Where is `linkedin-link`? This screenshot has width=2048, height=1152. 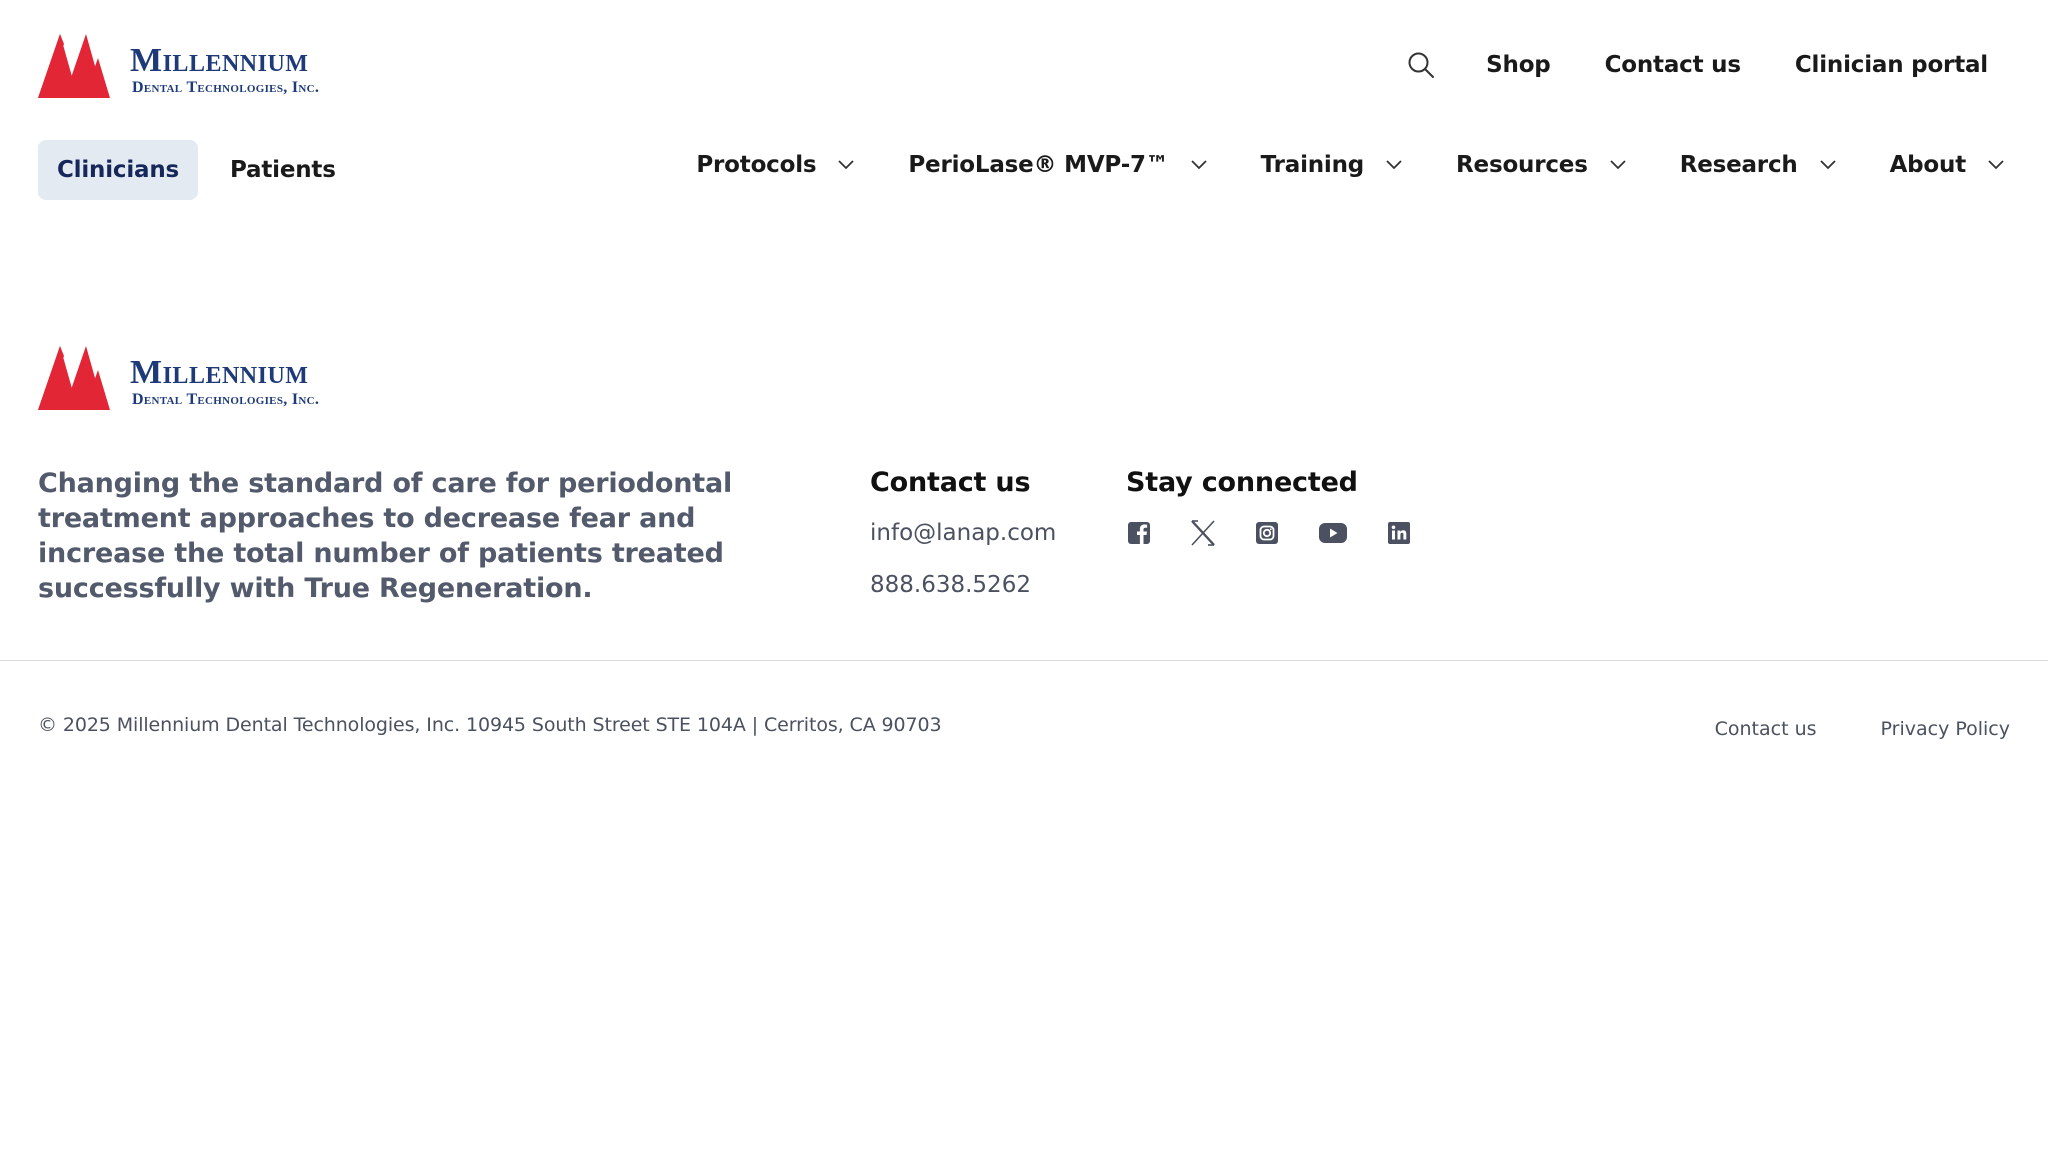
linkedin-link is located at coordinates (1399, 533).